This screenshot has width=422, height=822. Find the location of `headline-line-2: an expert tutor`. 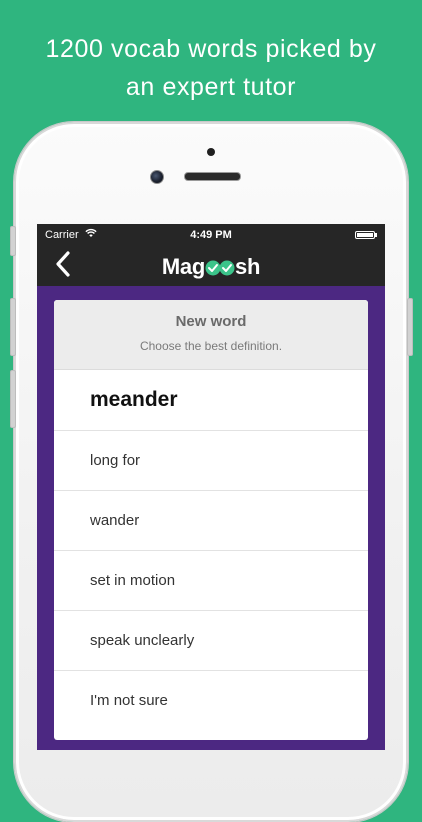

headline-line-2: an expert tutor is located at coordinates (211, 87).